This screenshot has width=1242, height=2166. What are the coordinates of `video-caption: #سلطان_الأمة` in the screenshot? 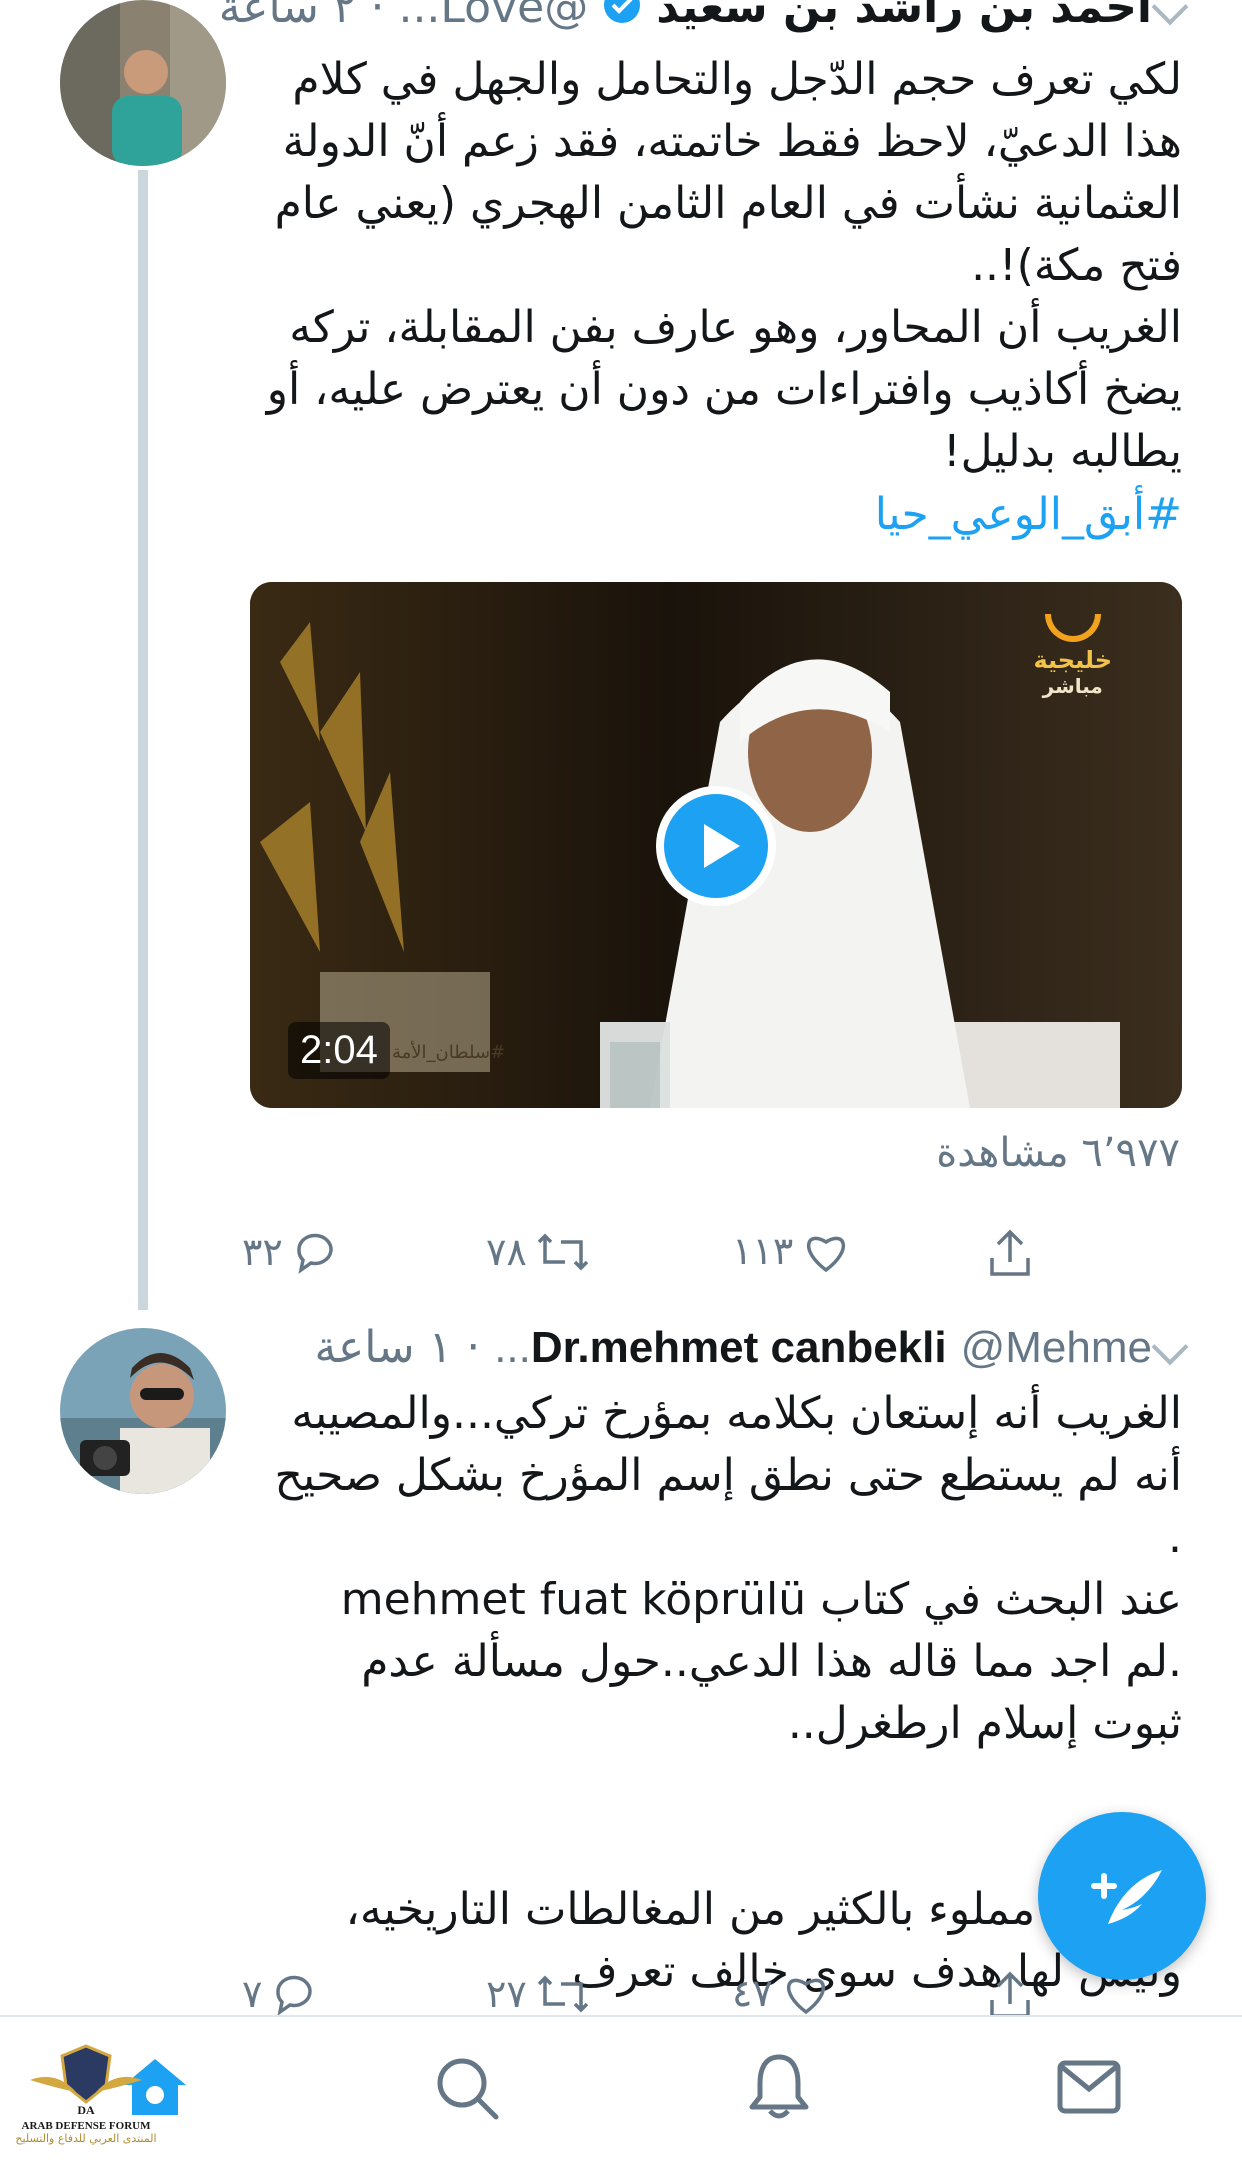 It's located at (449, 1052).